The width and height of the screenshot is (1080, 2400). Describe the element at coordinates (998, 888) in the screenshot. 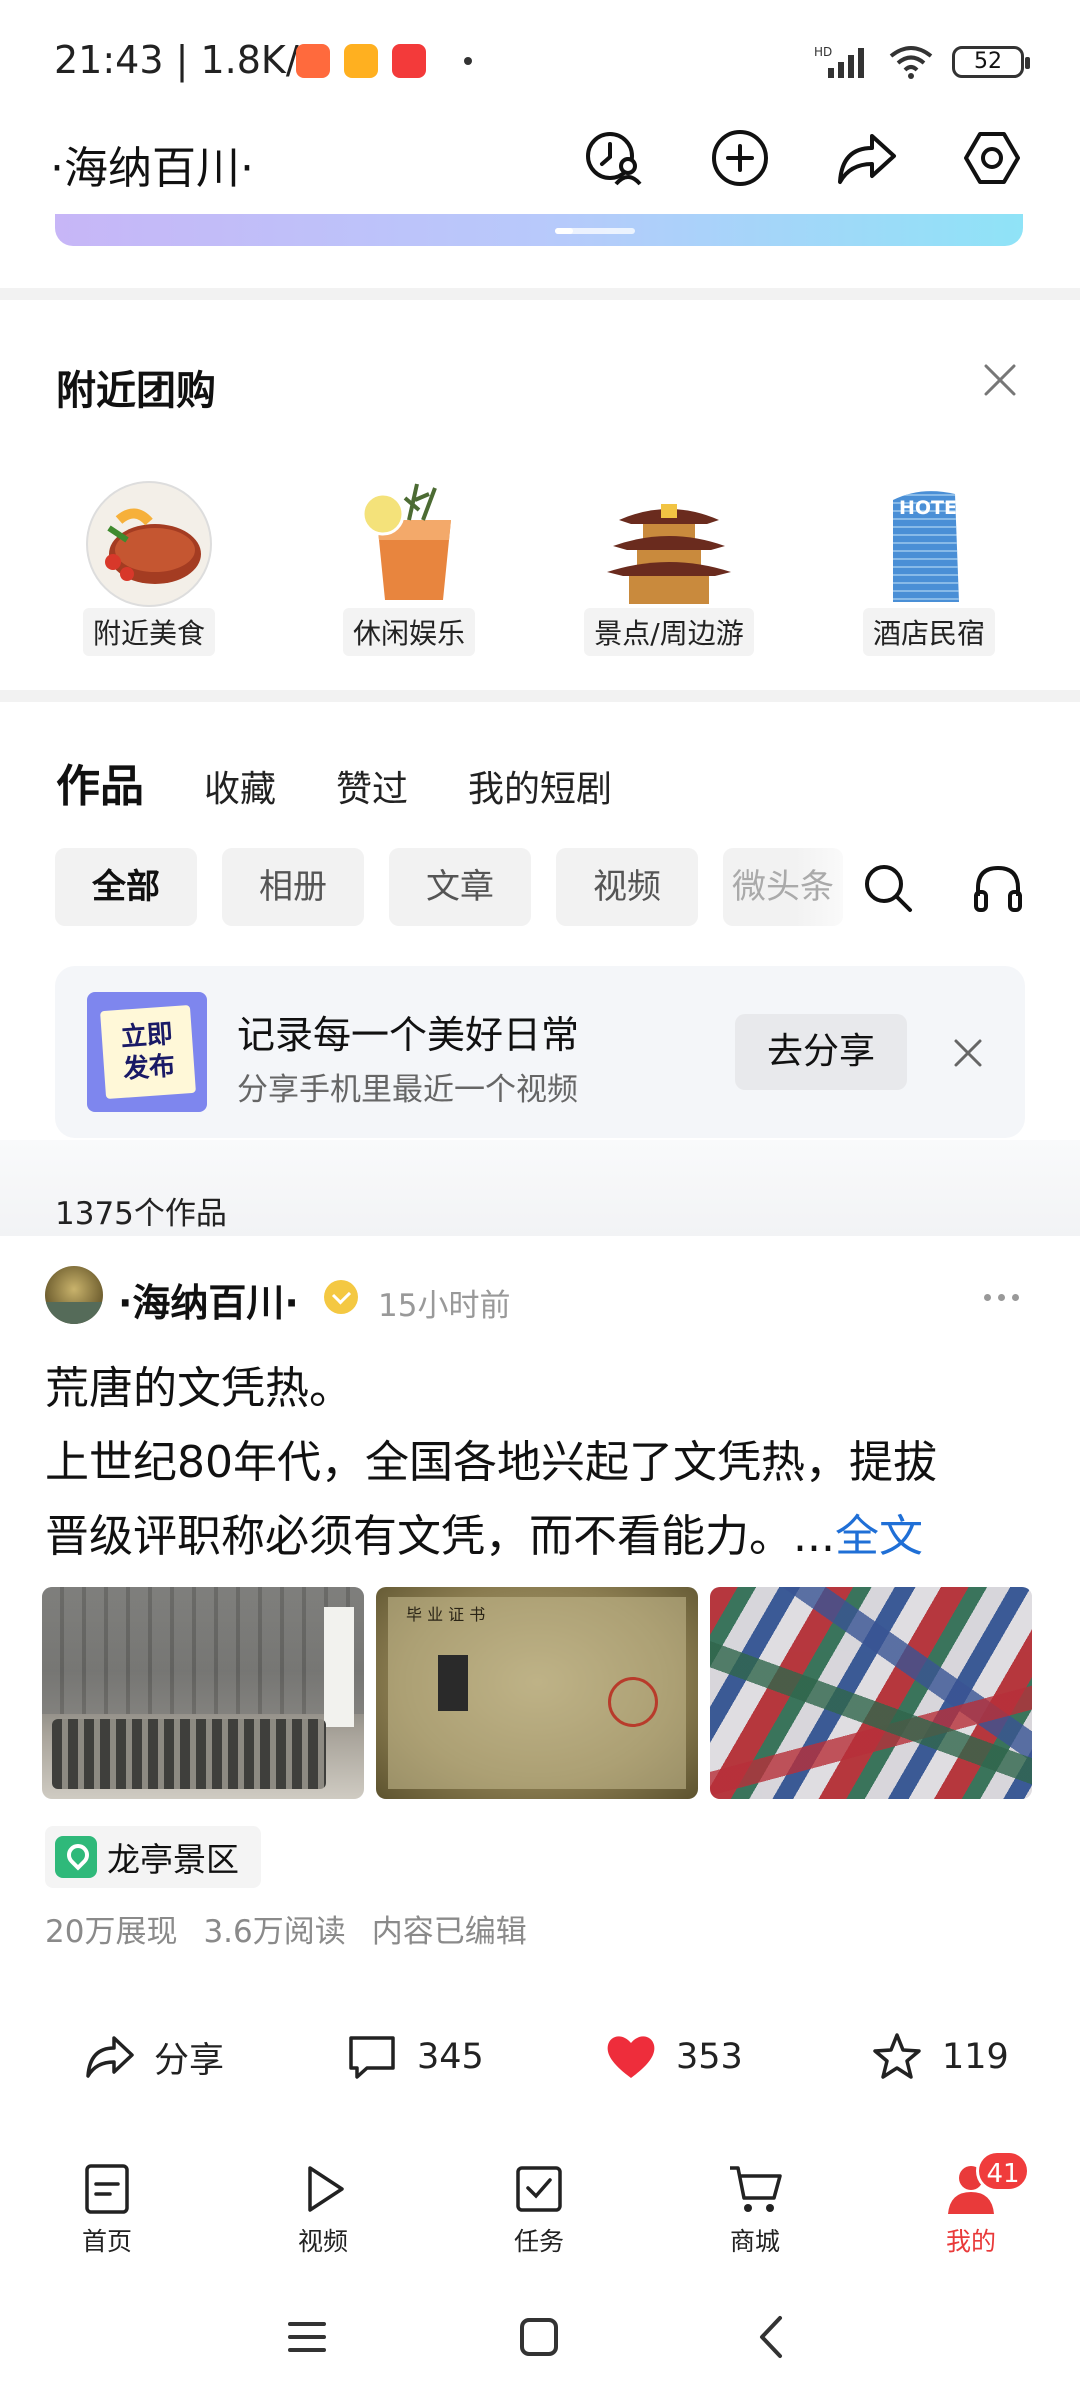

I see `headphones-icon` at that location.